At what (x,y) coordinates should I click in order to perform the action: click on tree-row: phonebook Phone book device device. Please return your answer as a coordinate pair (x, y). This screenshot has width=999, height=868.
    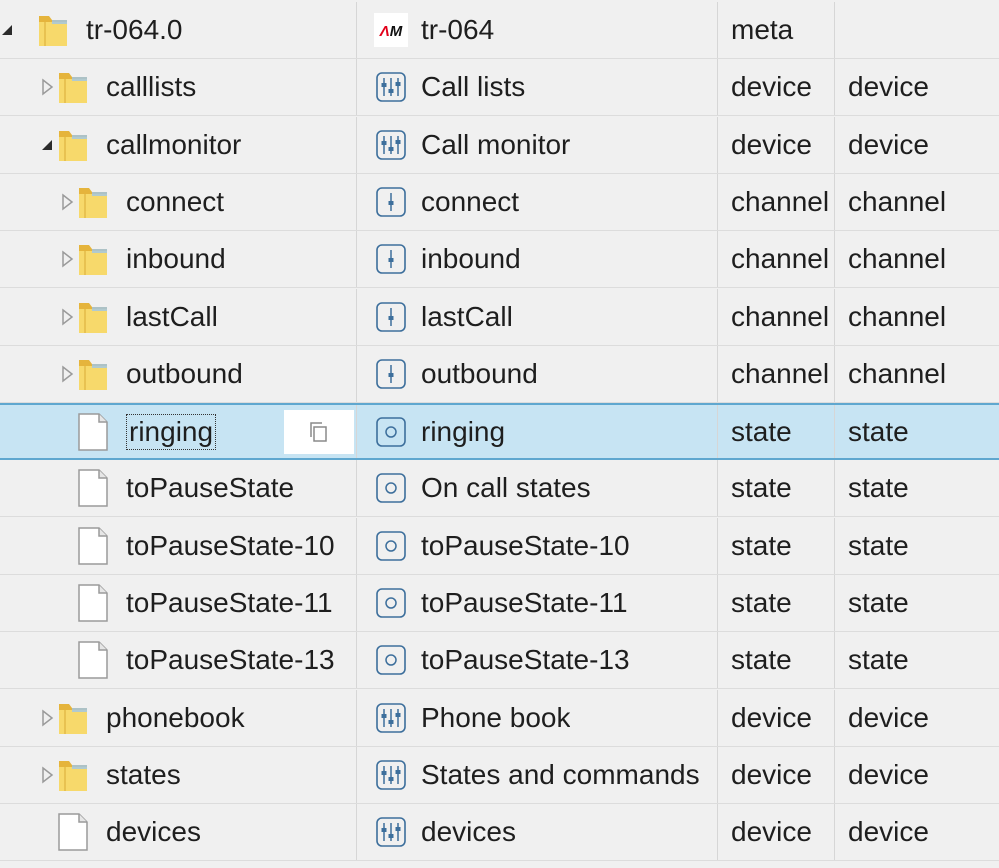
    Looking at the image, I should click on (499, 718).